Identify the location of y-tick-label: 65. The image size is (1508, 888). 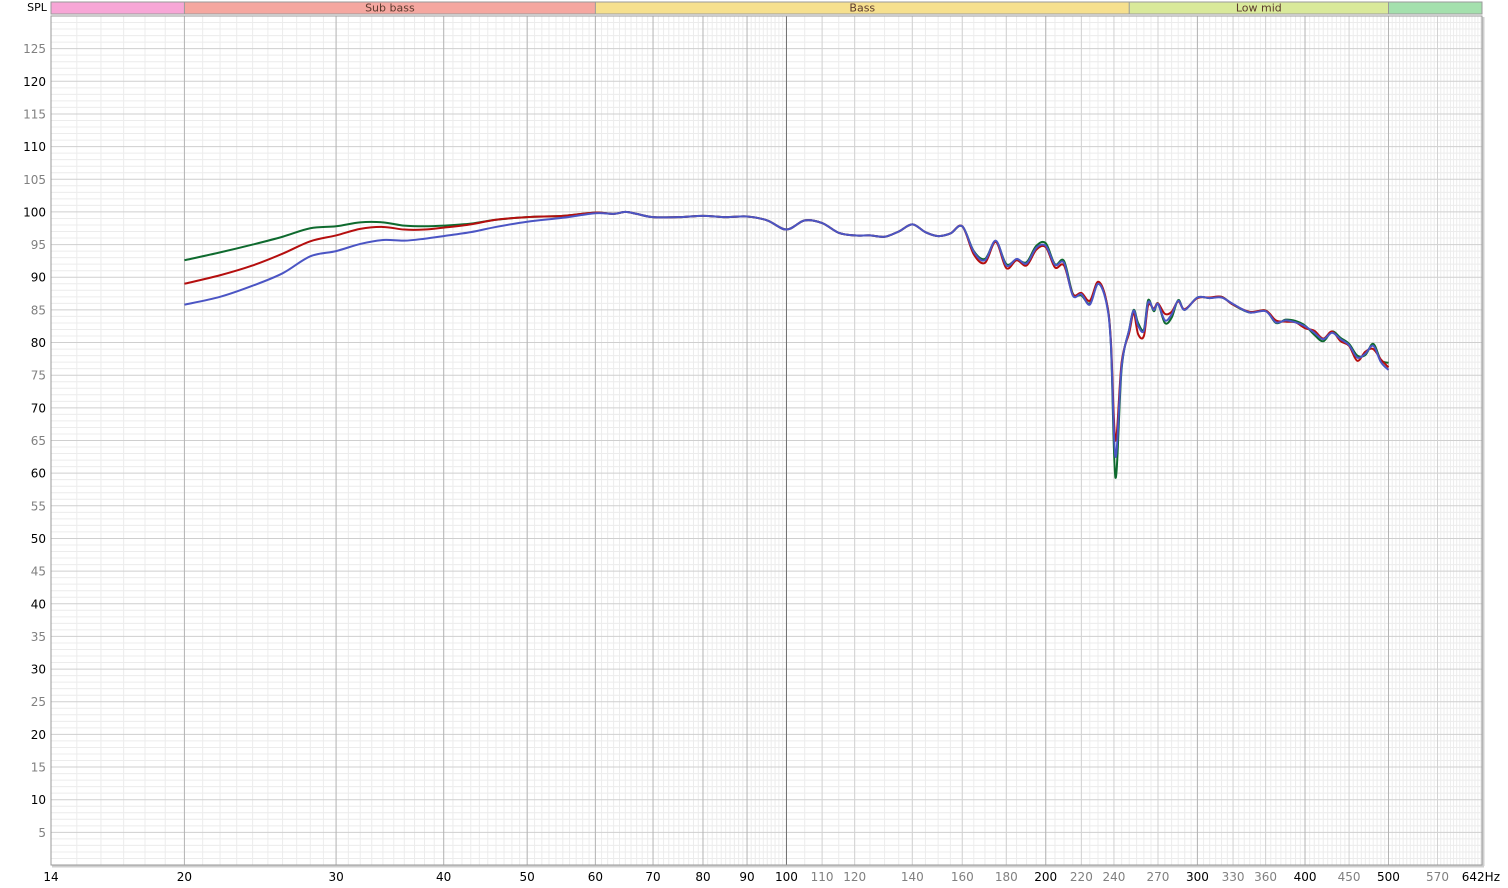
(38, 441).